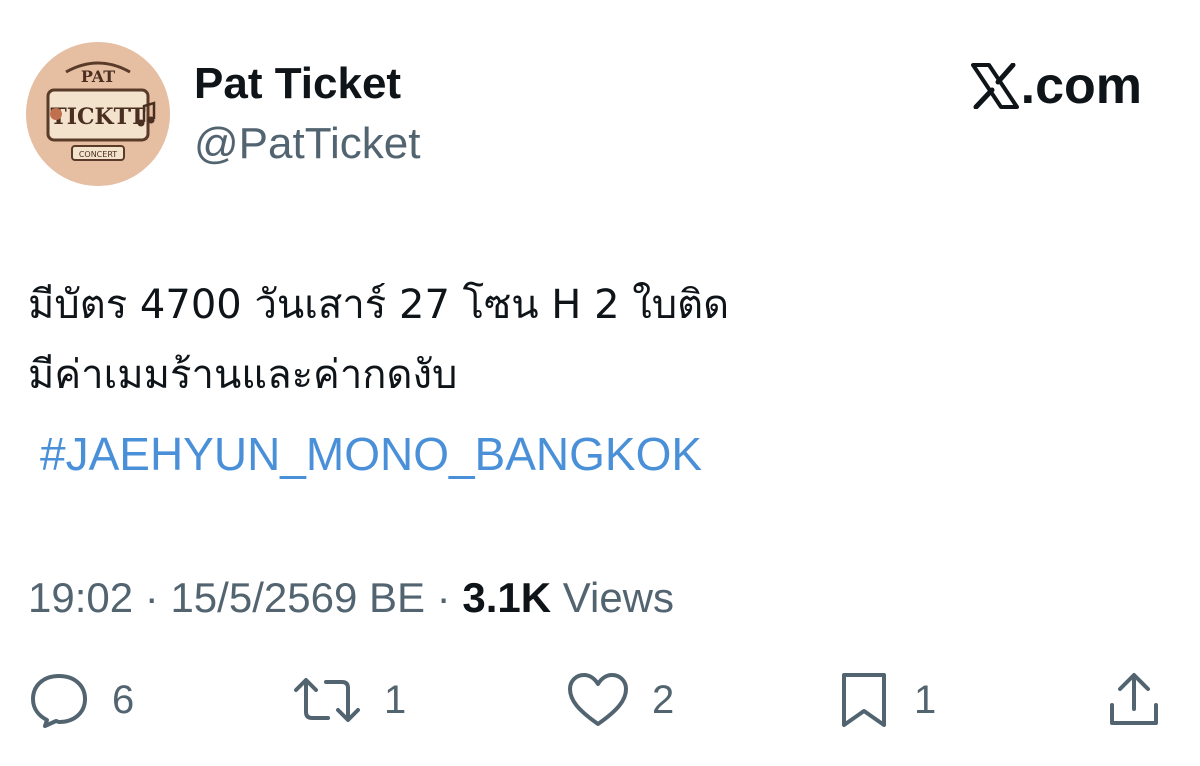  Describe the element at coordinates (925, 700) in the screenshot. I see `bookmark-count: 1` at that location.